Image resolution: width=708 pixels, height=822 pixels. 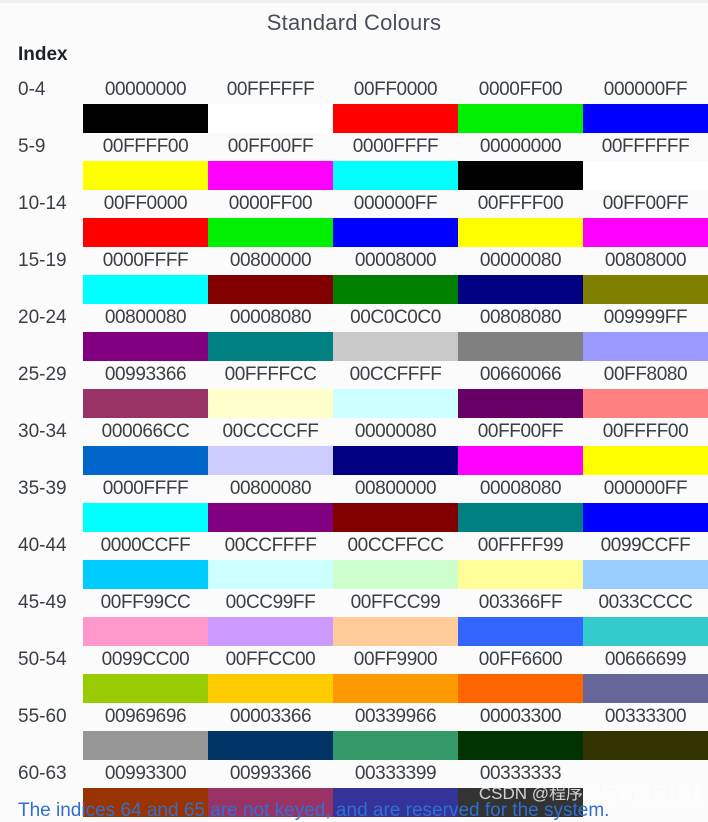 I want to click on hex-value: 00FFFFCC, so click(x=270, y=374).